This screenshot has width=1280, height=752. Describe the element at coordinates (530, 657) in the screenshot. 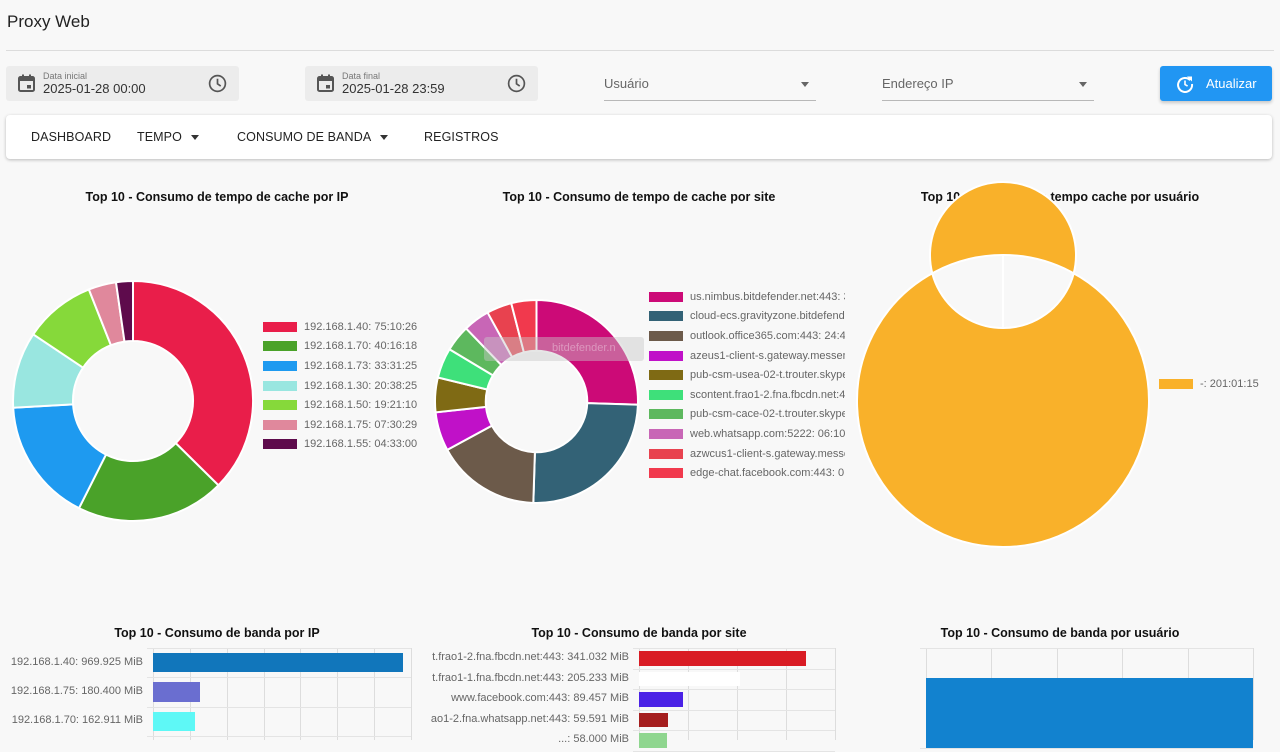

I see `bar-label: t.frao1-2.fna.fbcdn.net:443: 341.032 MiB` at that location.